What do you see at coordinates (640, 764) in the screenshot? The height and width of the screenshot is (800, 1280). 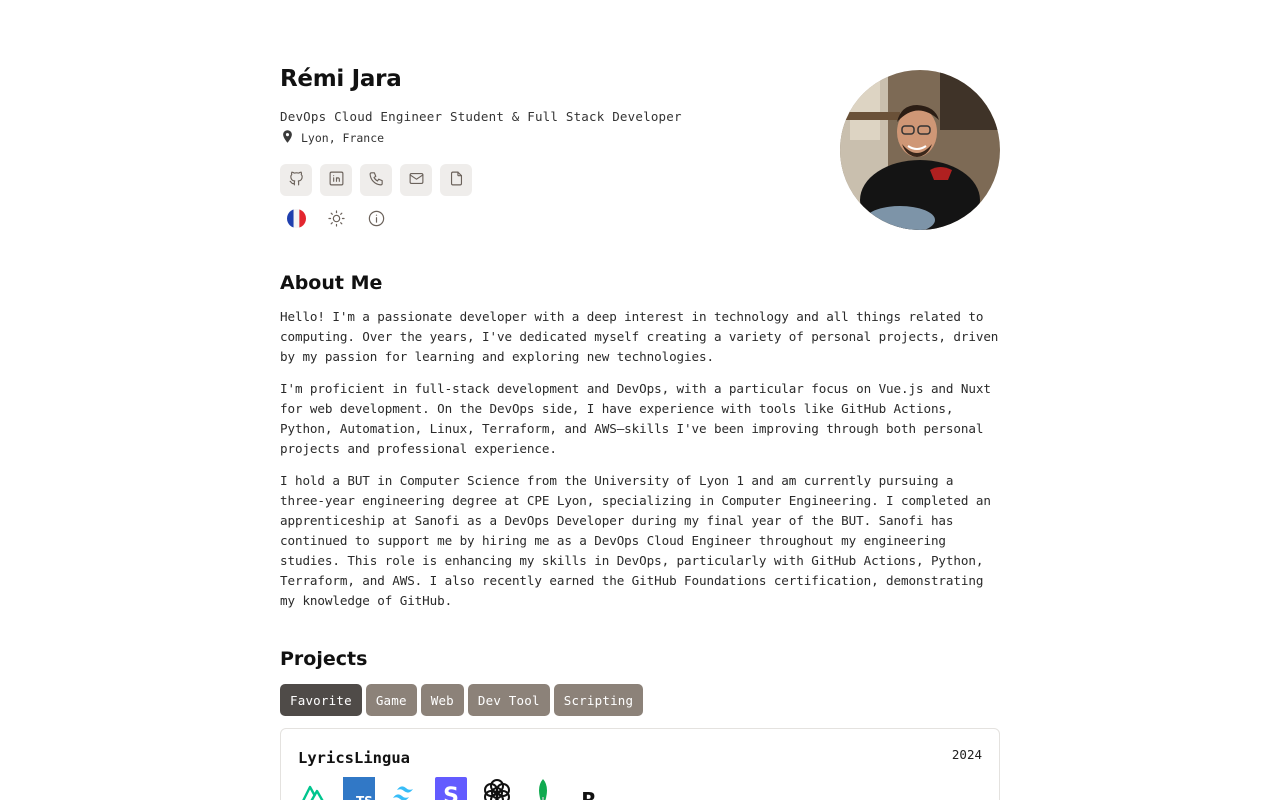 I see `project-card: LyricsLingua 2024 TS S R` at bounding box center [640, 764].